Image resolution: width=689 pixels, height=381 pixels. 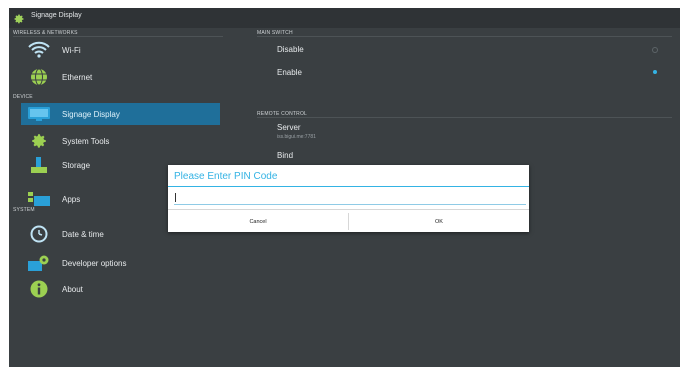 I want to click on title-bar: Signage Display, so click(x=344, y=18).